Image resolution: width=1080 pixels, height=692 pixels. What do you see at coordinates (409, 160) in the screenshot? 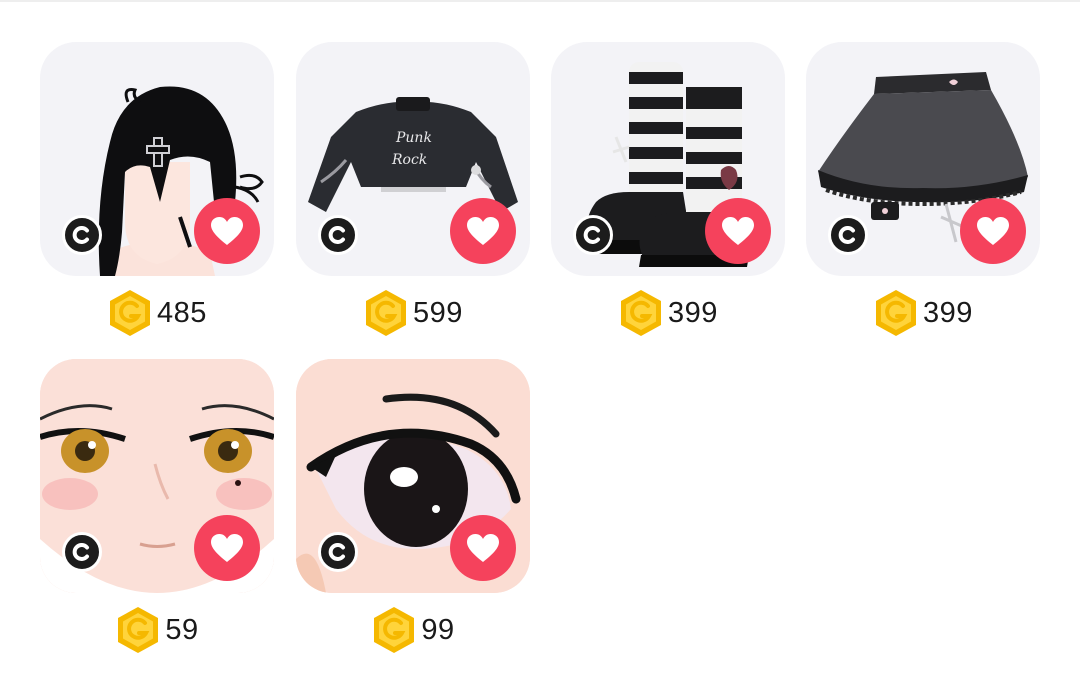
I see `svg-text: Rock` at bounding box center [409, 160].